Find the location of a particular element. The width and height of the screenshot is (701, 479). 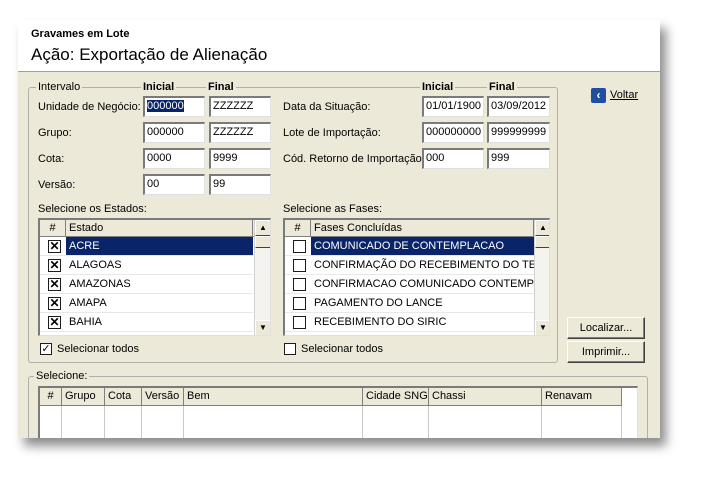

grupo-inicial-value: 000000 is located at coordinates (165, 132).